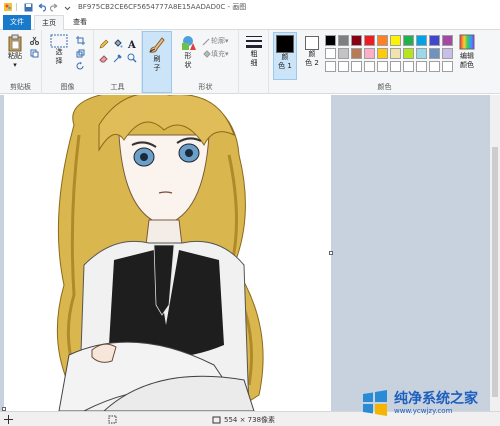 The width and height of the screenshot is (500, 426). I want to click on image-dimensions: 554 × 738像素, so click(250, 420).